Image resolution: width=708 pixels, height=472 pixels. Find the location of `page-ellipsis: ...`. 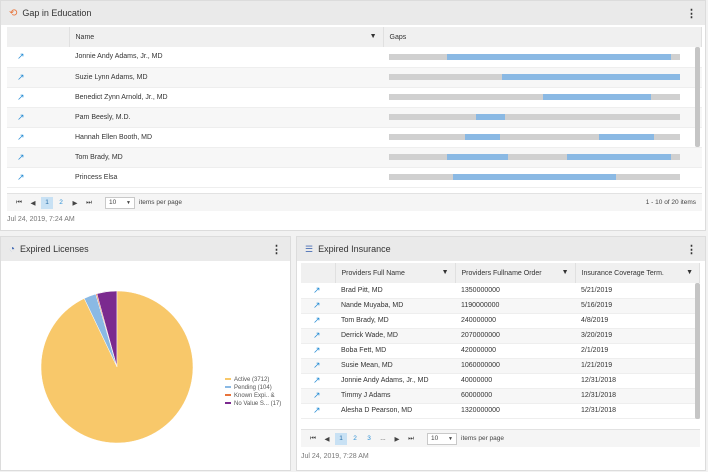

page-ellipsis: ... is located at coordinates (383, 439).